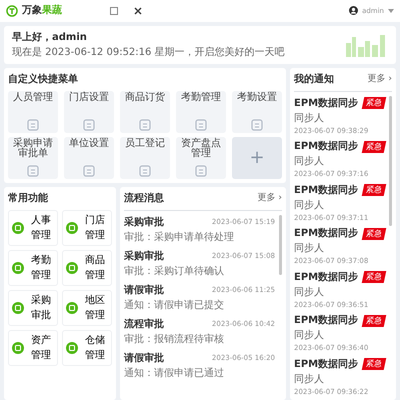  I want to click on message-detail: 审批：采购订单待确认, so click(174, 271).